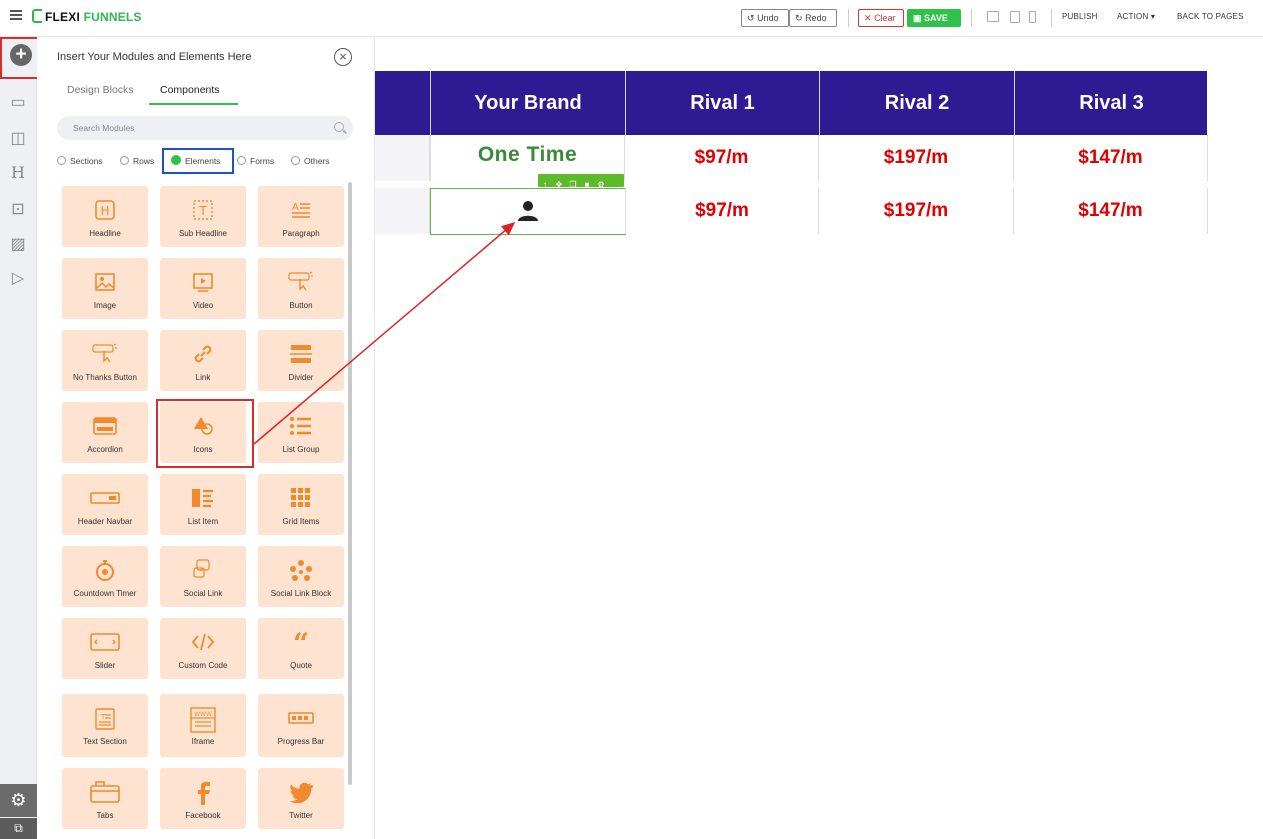 The height and width of the screenshot is (839, 1263). I want to click on filter-label: Sections, so click(86, 161).